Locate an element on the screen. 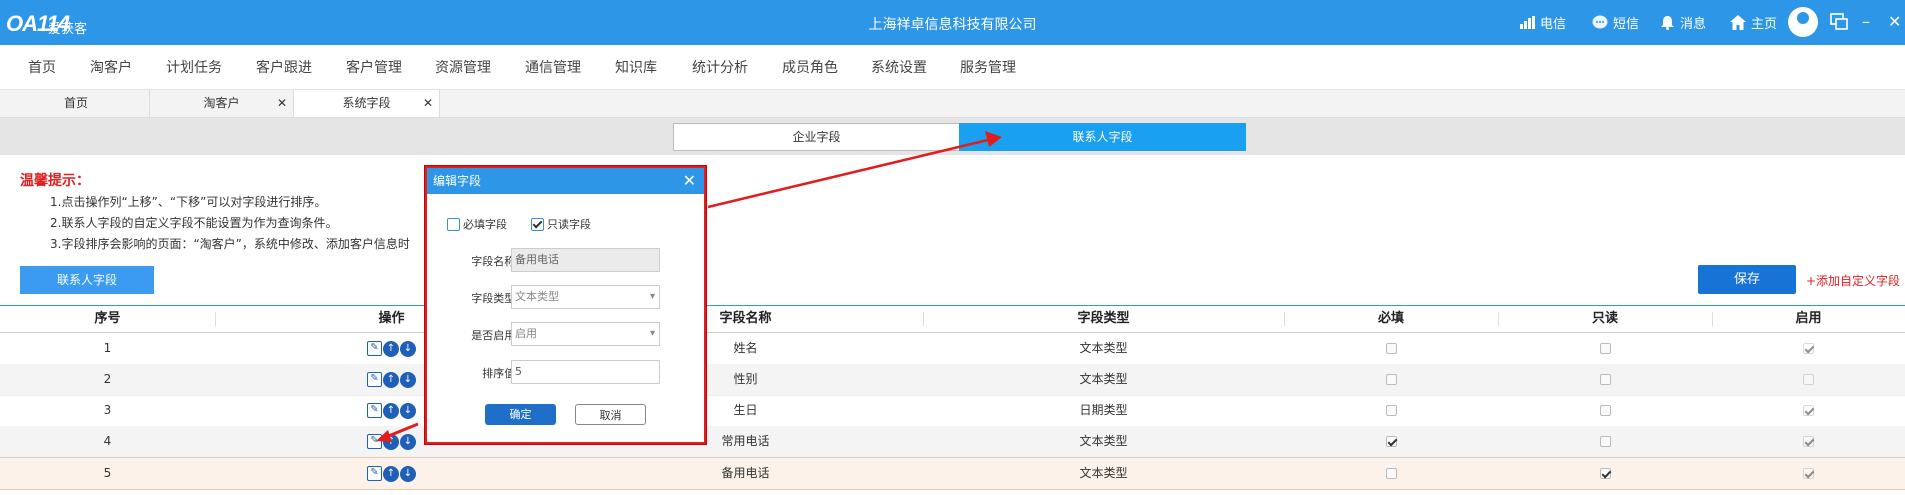 Image resolution: width=1905 pixels, height=495 pixels. avatar is located at coordinates (1803, 22).